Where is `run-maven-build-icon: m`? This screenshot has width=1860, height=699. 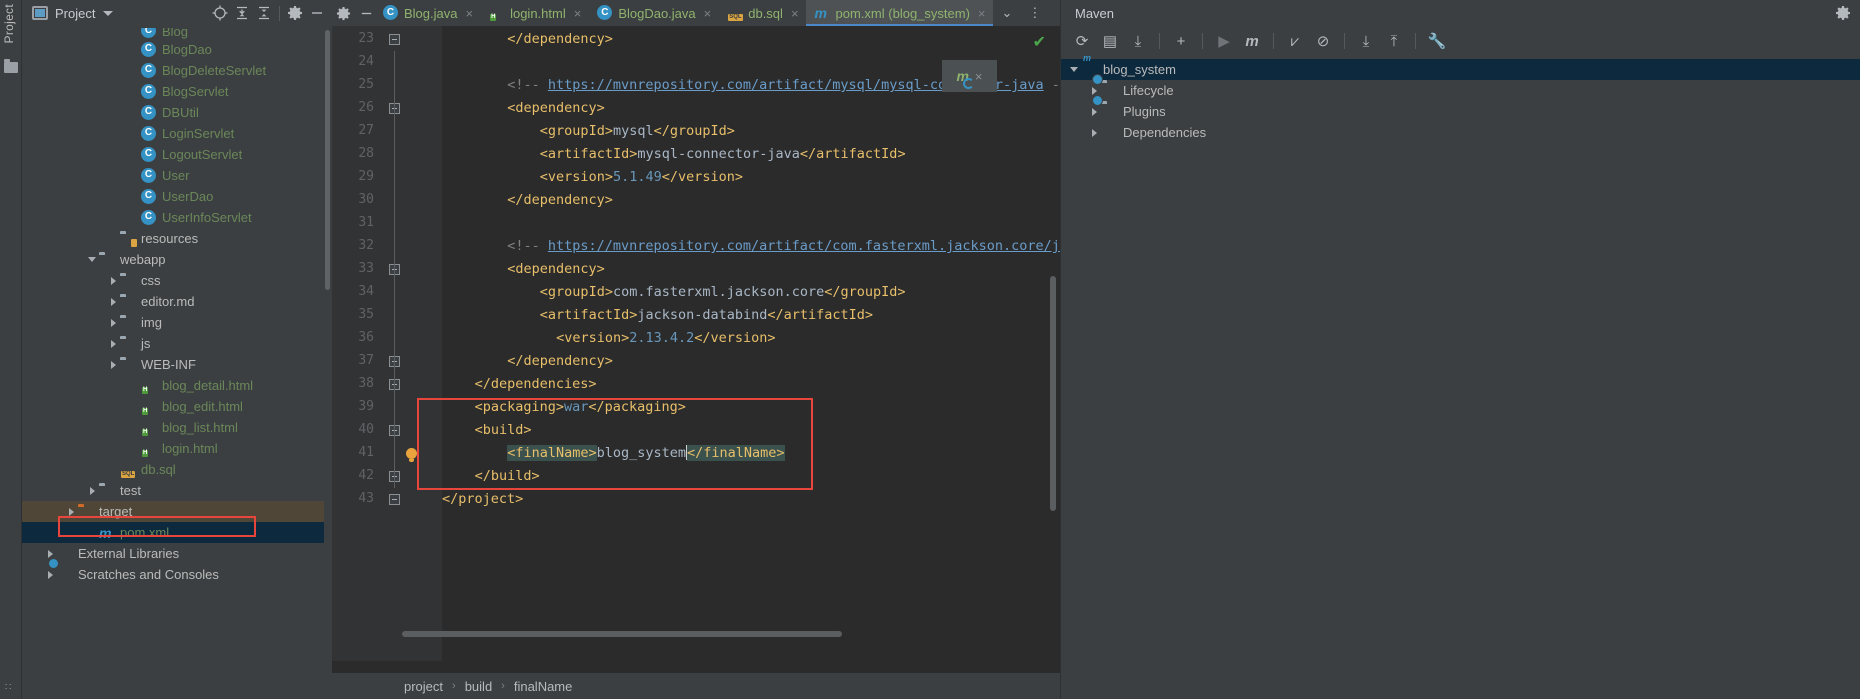 run-maven-build-icon: m is located at coordinates (1252, 41).